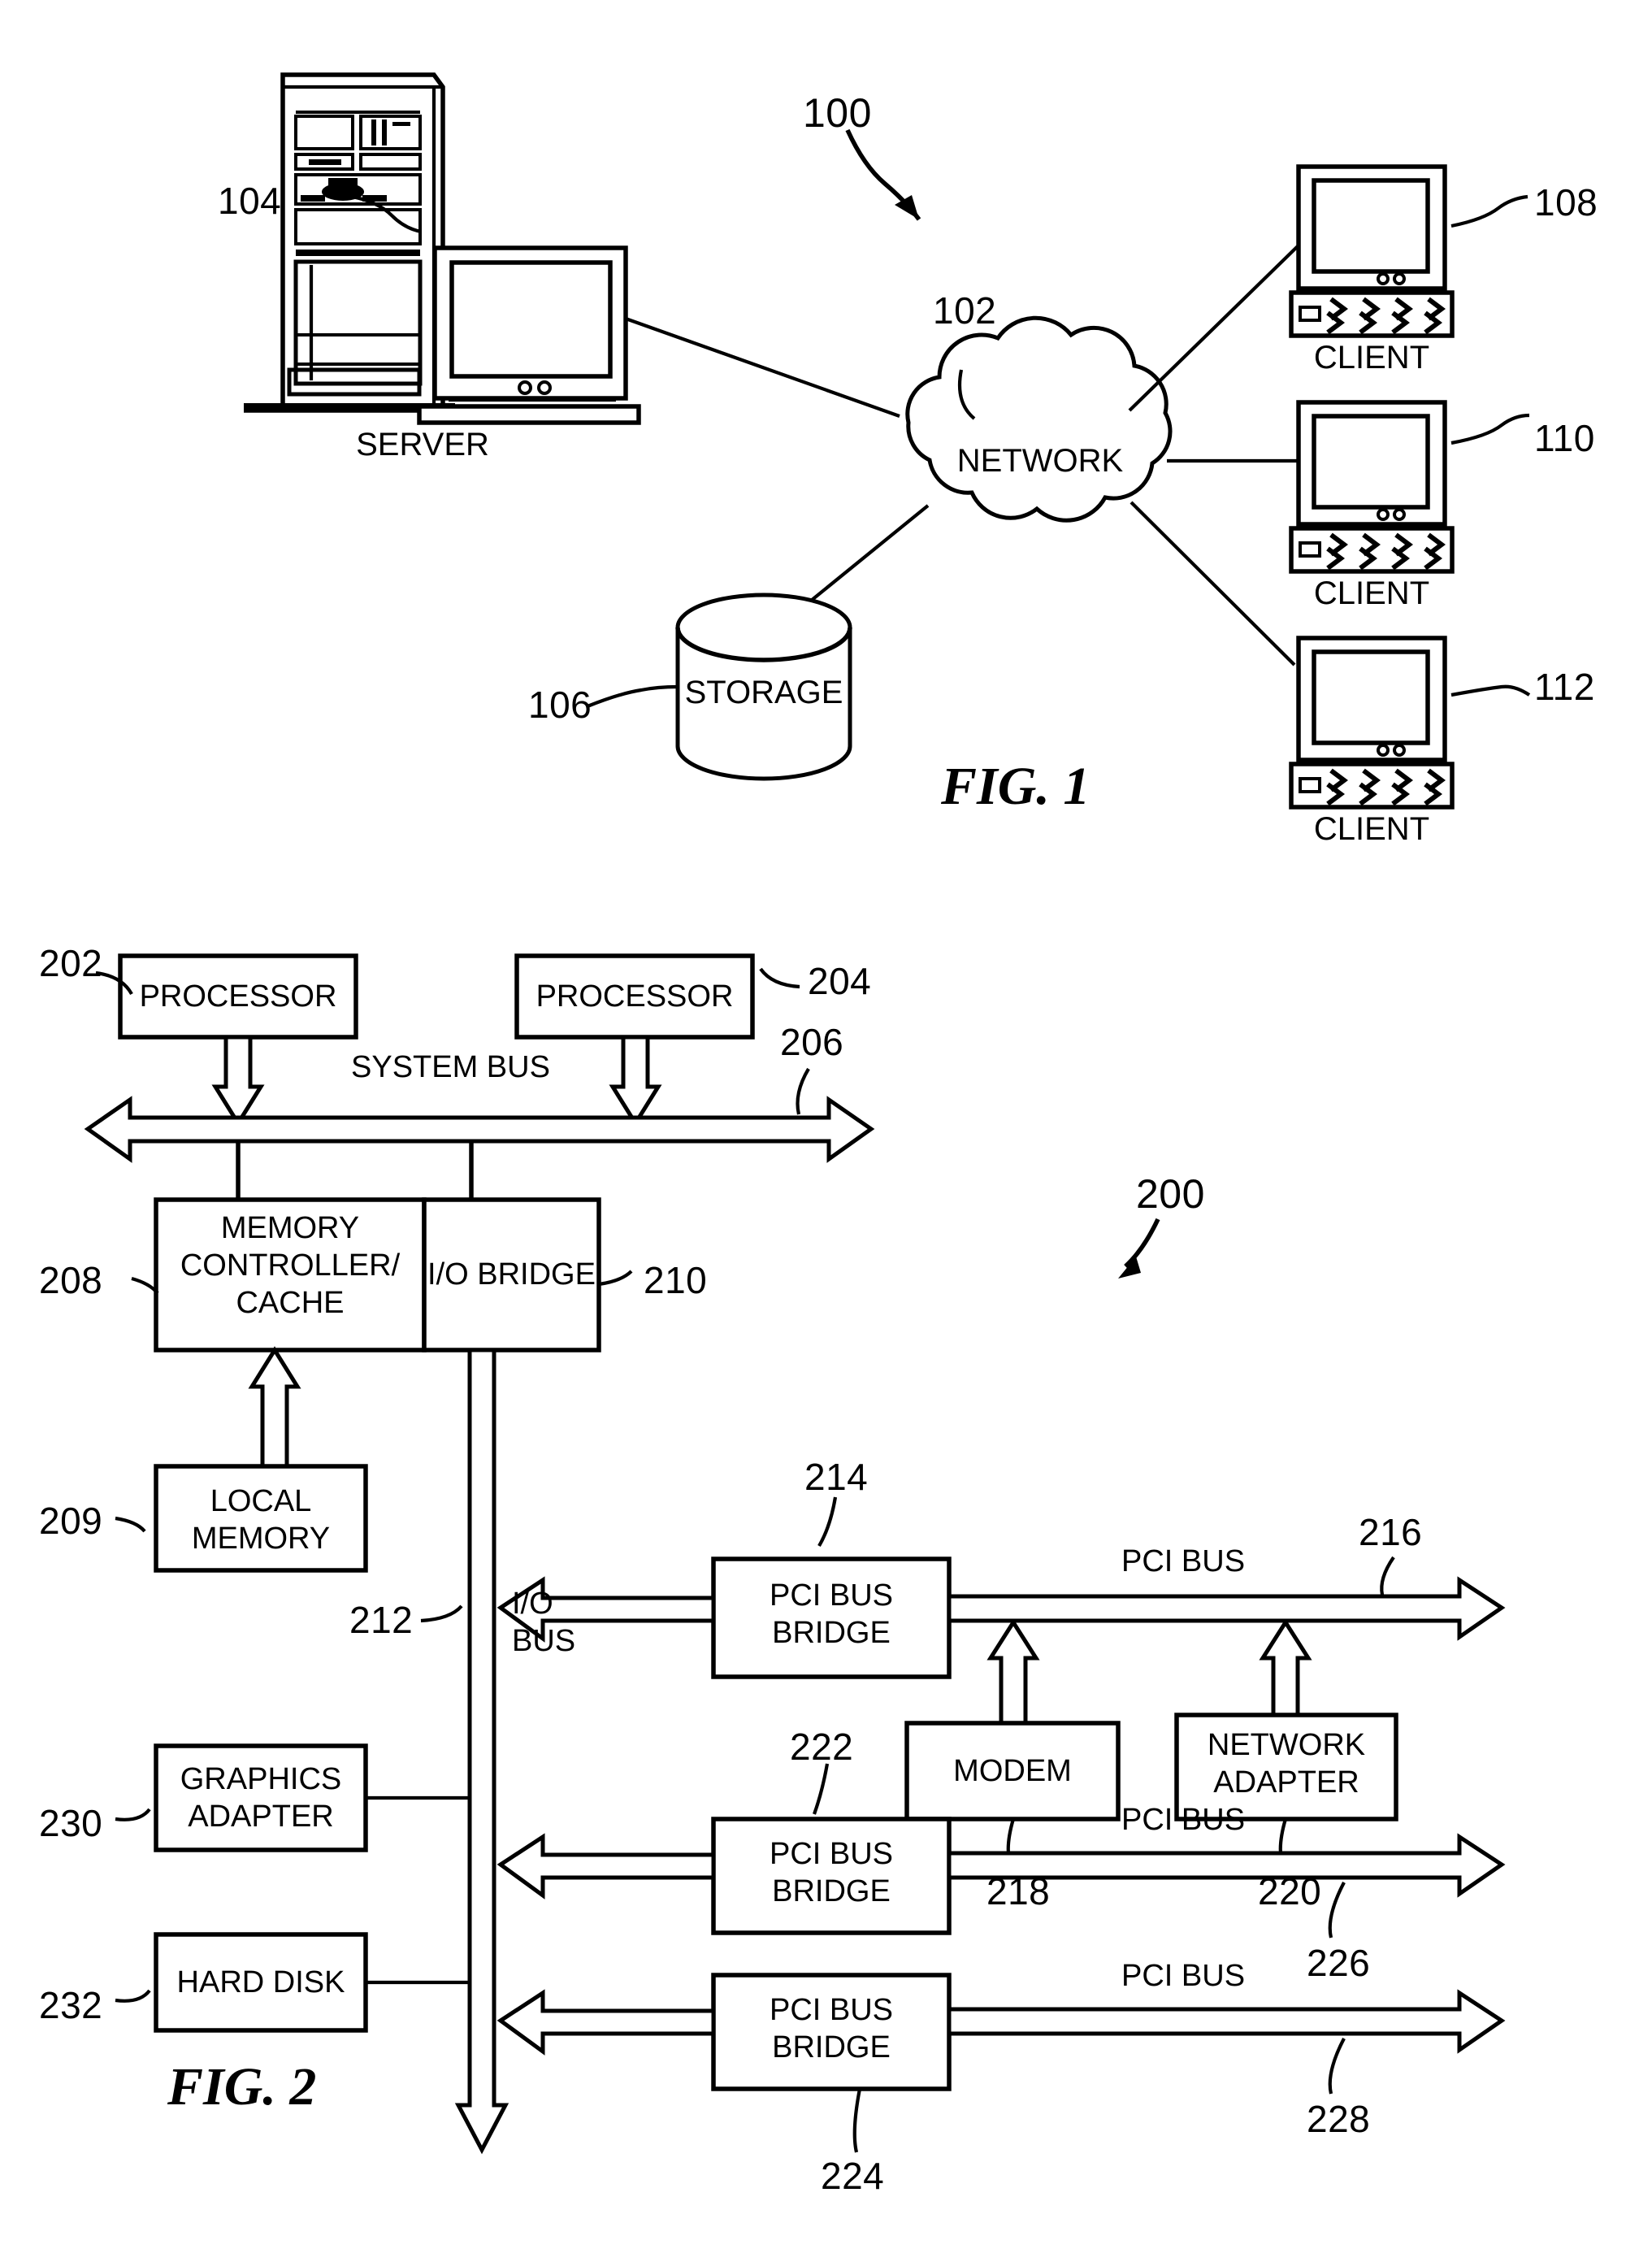 This screenshot has height=2262, width=1652. Describe the element at coordinates (836, 1477) in the screenshot. I see `ref-214: 214` at that location.